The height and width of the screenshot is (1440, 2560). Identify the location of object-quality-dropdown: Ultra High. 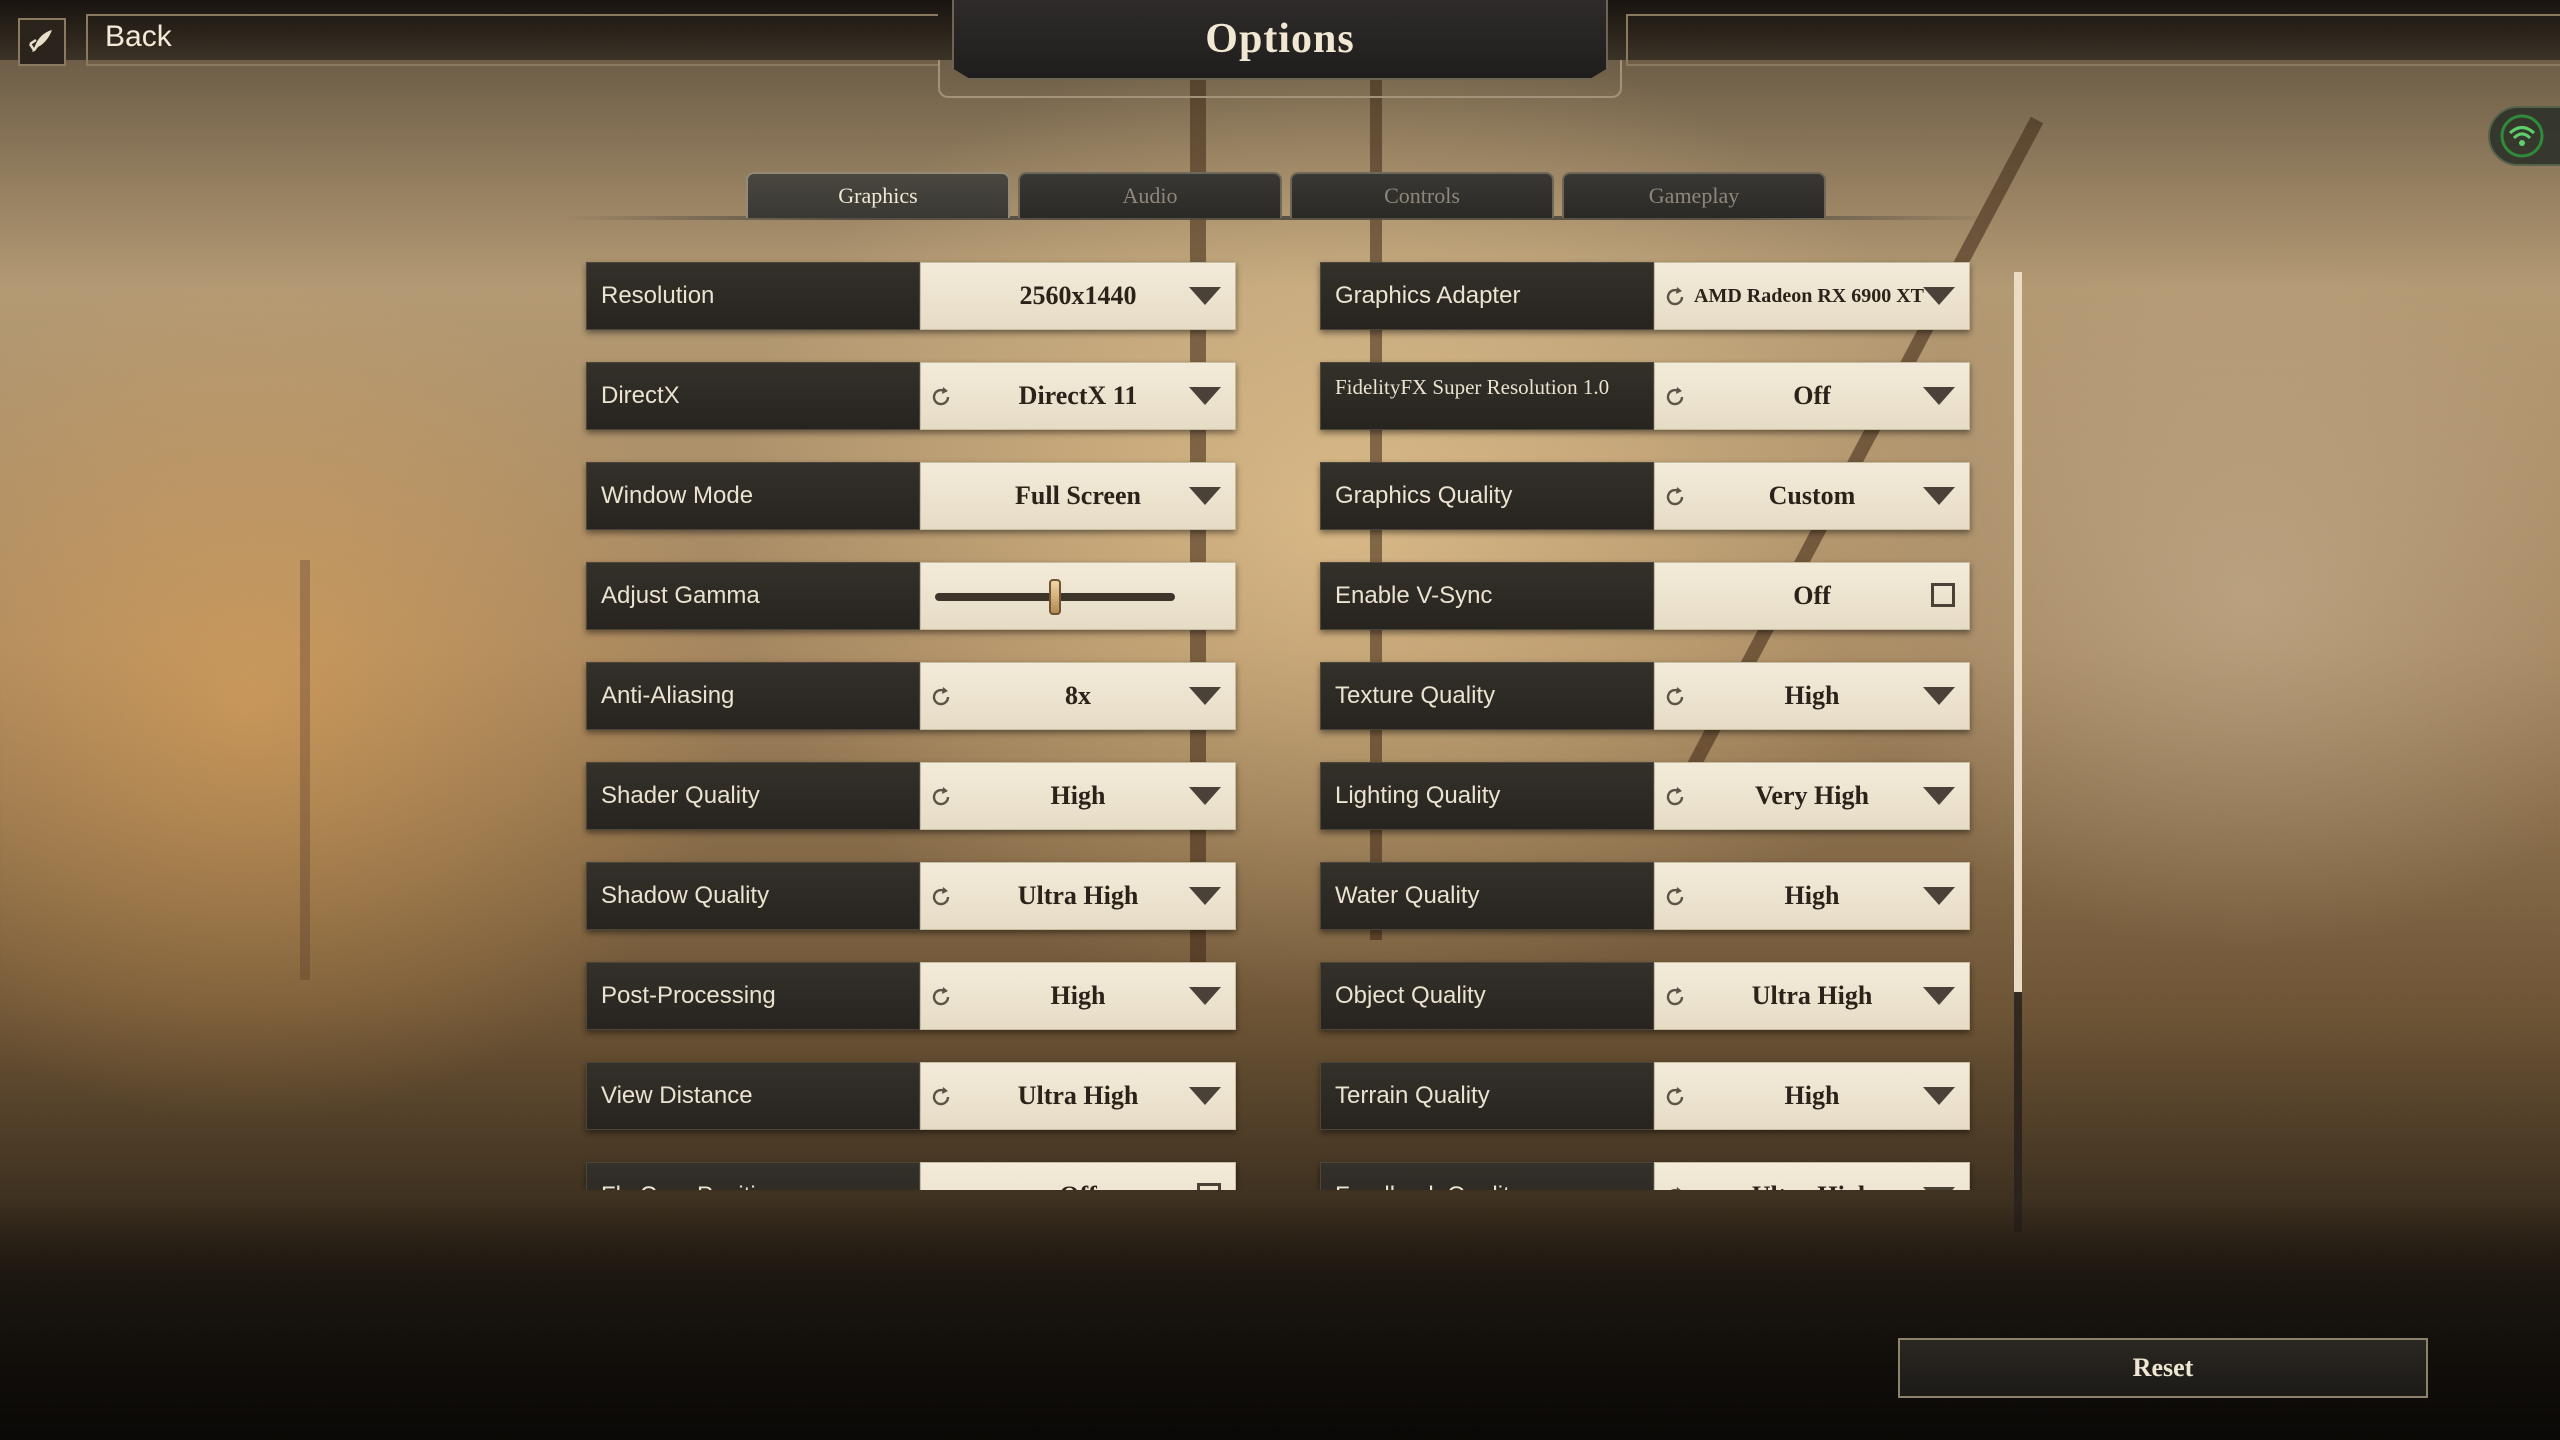
(1812, 996).